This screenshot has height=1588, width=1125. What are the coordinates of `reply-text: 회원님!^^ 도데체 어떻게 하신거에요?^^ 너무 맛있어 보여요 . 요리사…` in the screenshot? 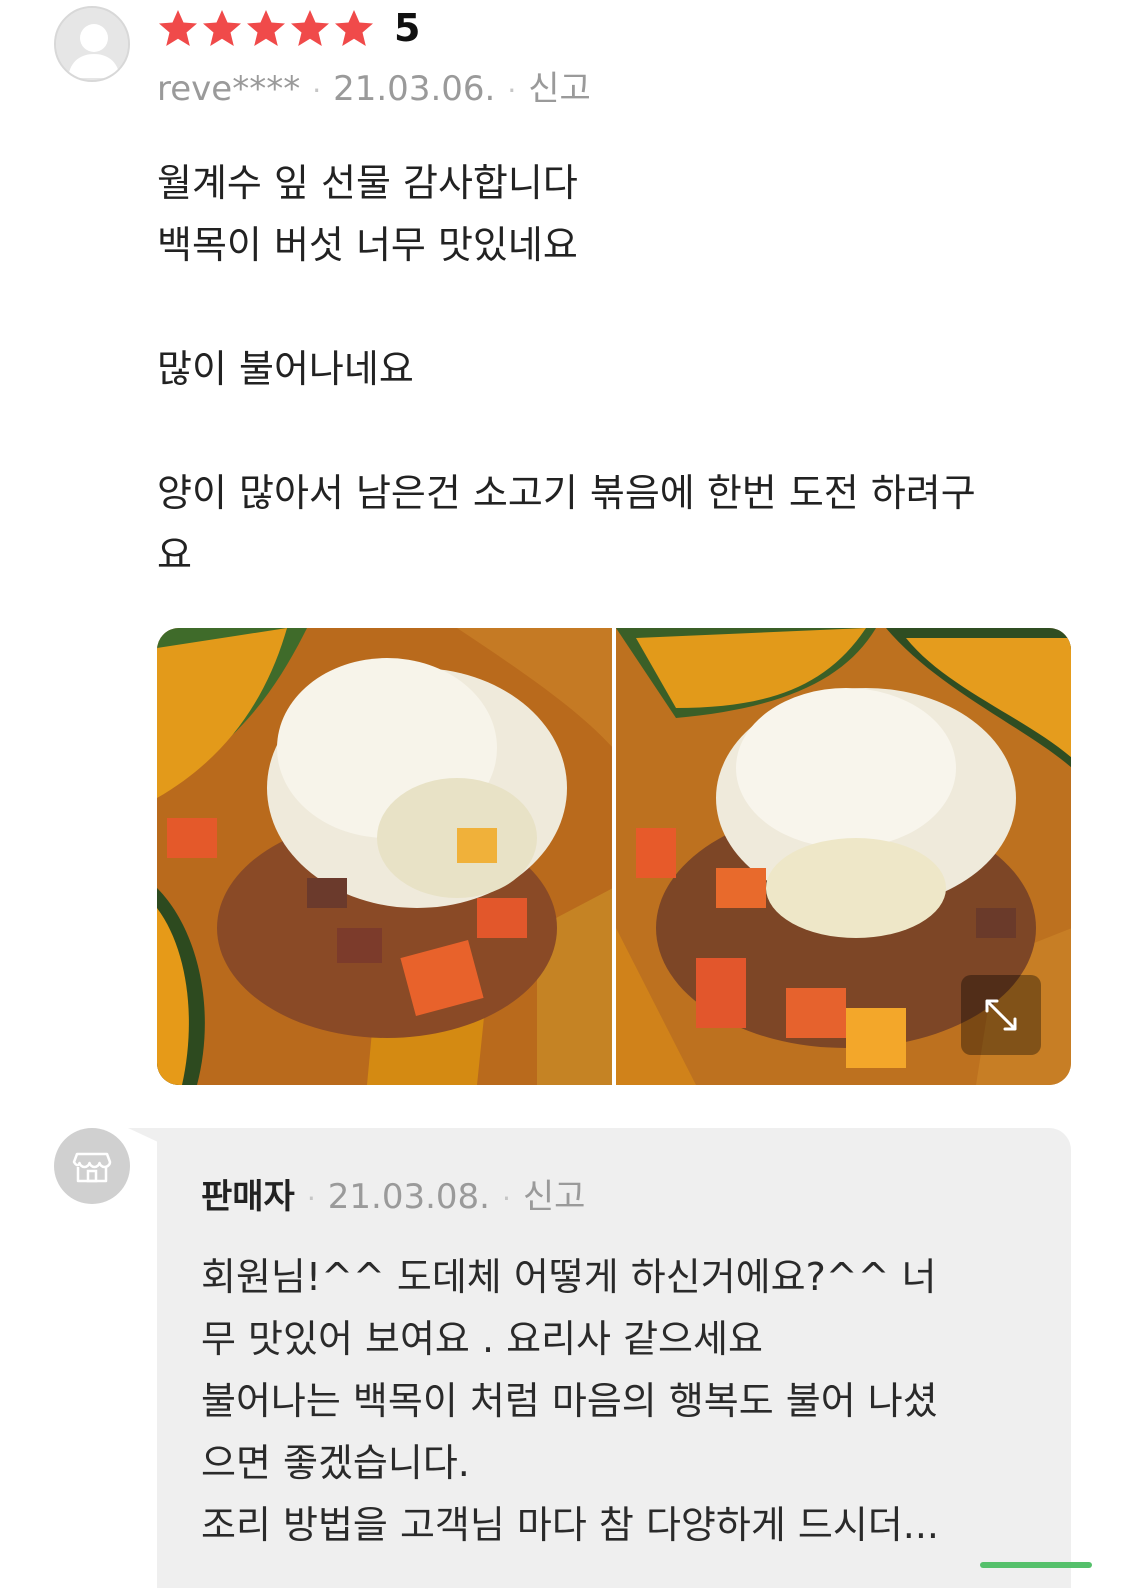 It's located at (621, 1401).